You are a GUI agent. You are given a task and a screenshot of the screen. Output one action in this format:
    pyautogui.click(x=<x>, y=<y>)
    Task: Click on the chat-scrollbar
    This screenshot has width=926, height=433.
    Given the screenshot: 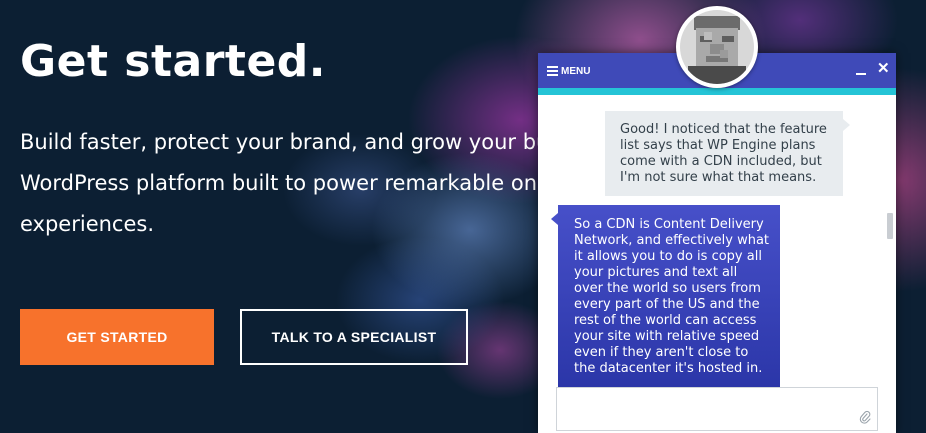 What is the action you would take?
    pyautogui.click(x=890, y=287)
    